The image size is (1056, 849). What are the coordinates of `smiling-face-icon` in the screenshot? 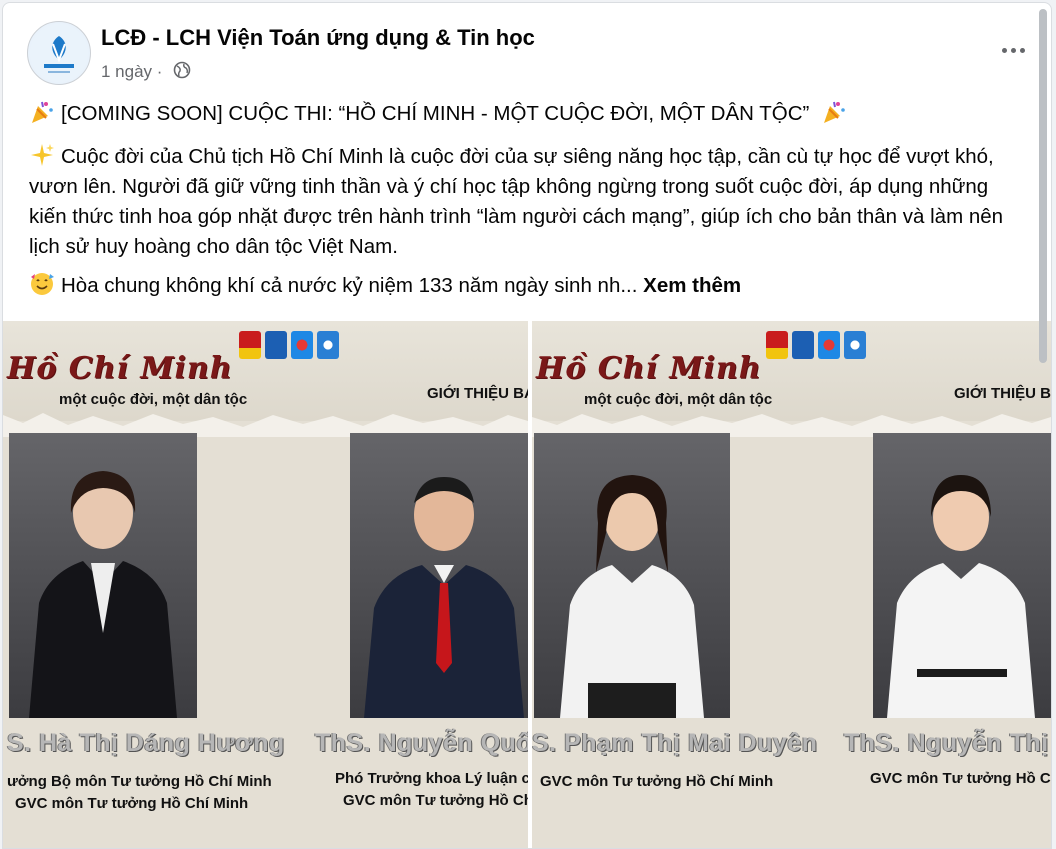 It's located at (42, 284).